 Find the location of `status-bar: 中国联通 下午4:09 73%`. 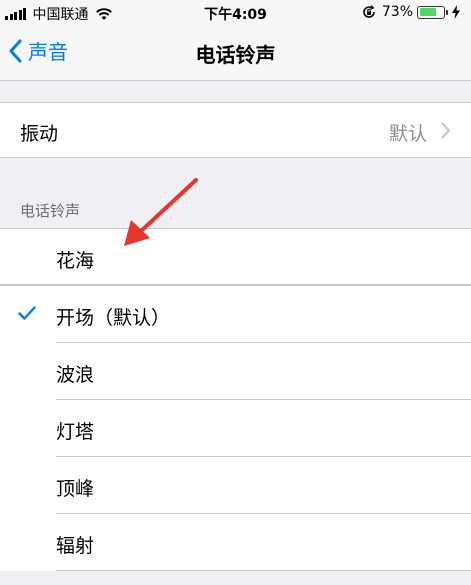

status-bar: 中国联通 下午4:09 73% is located at coordinates (235, 12).